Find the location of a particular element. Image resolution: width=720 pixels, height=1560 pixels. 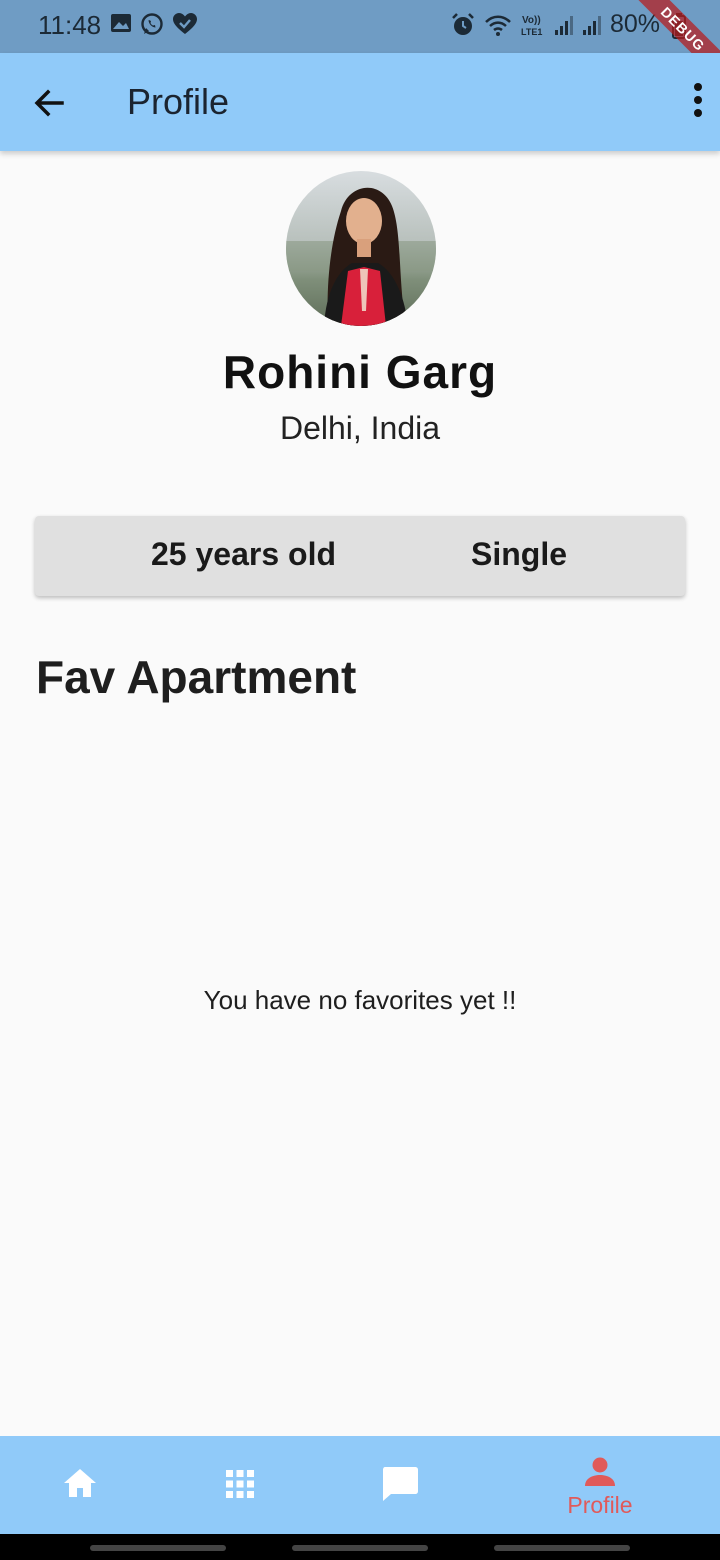

volte-icon: Vo))LTE1 is located at coordinates (531, 26).